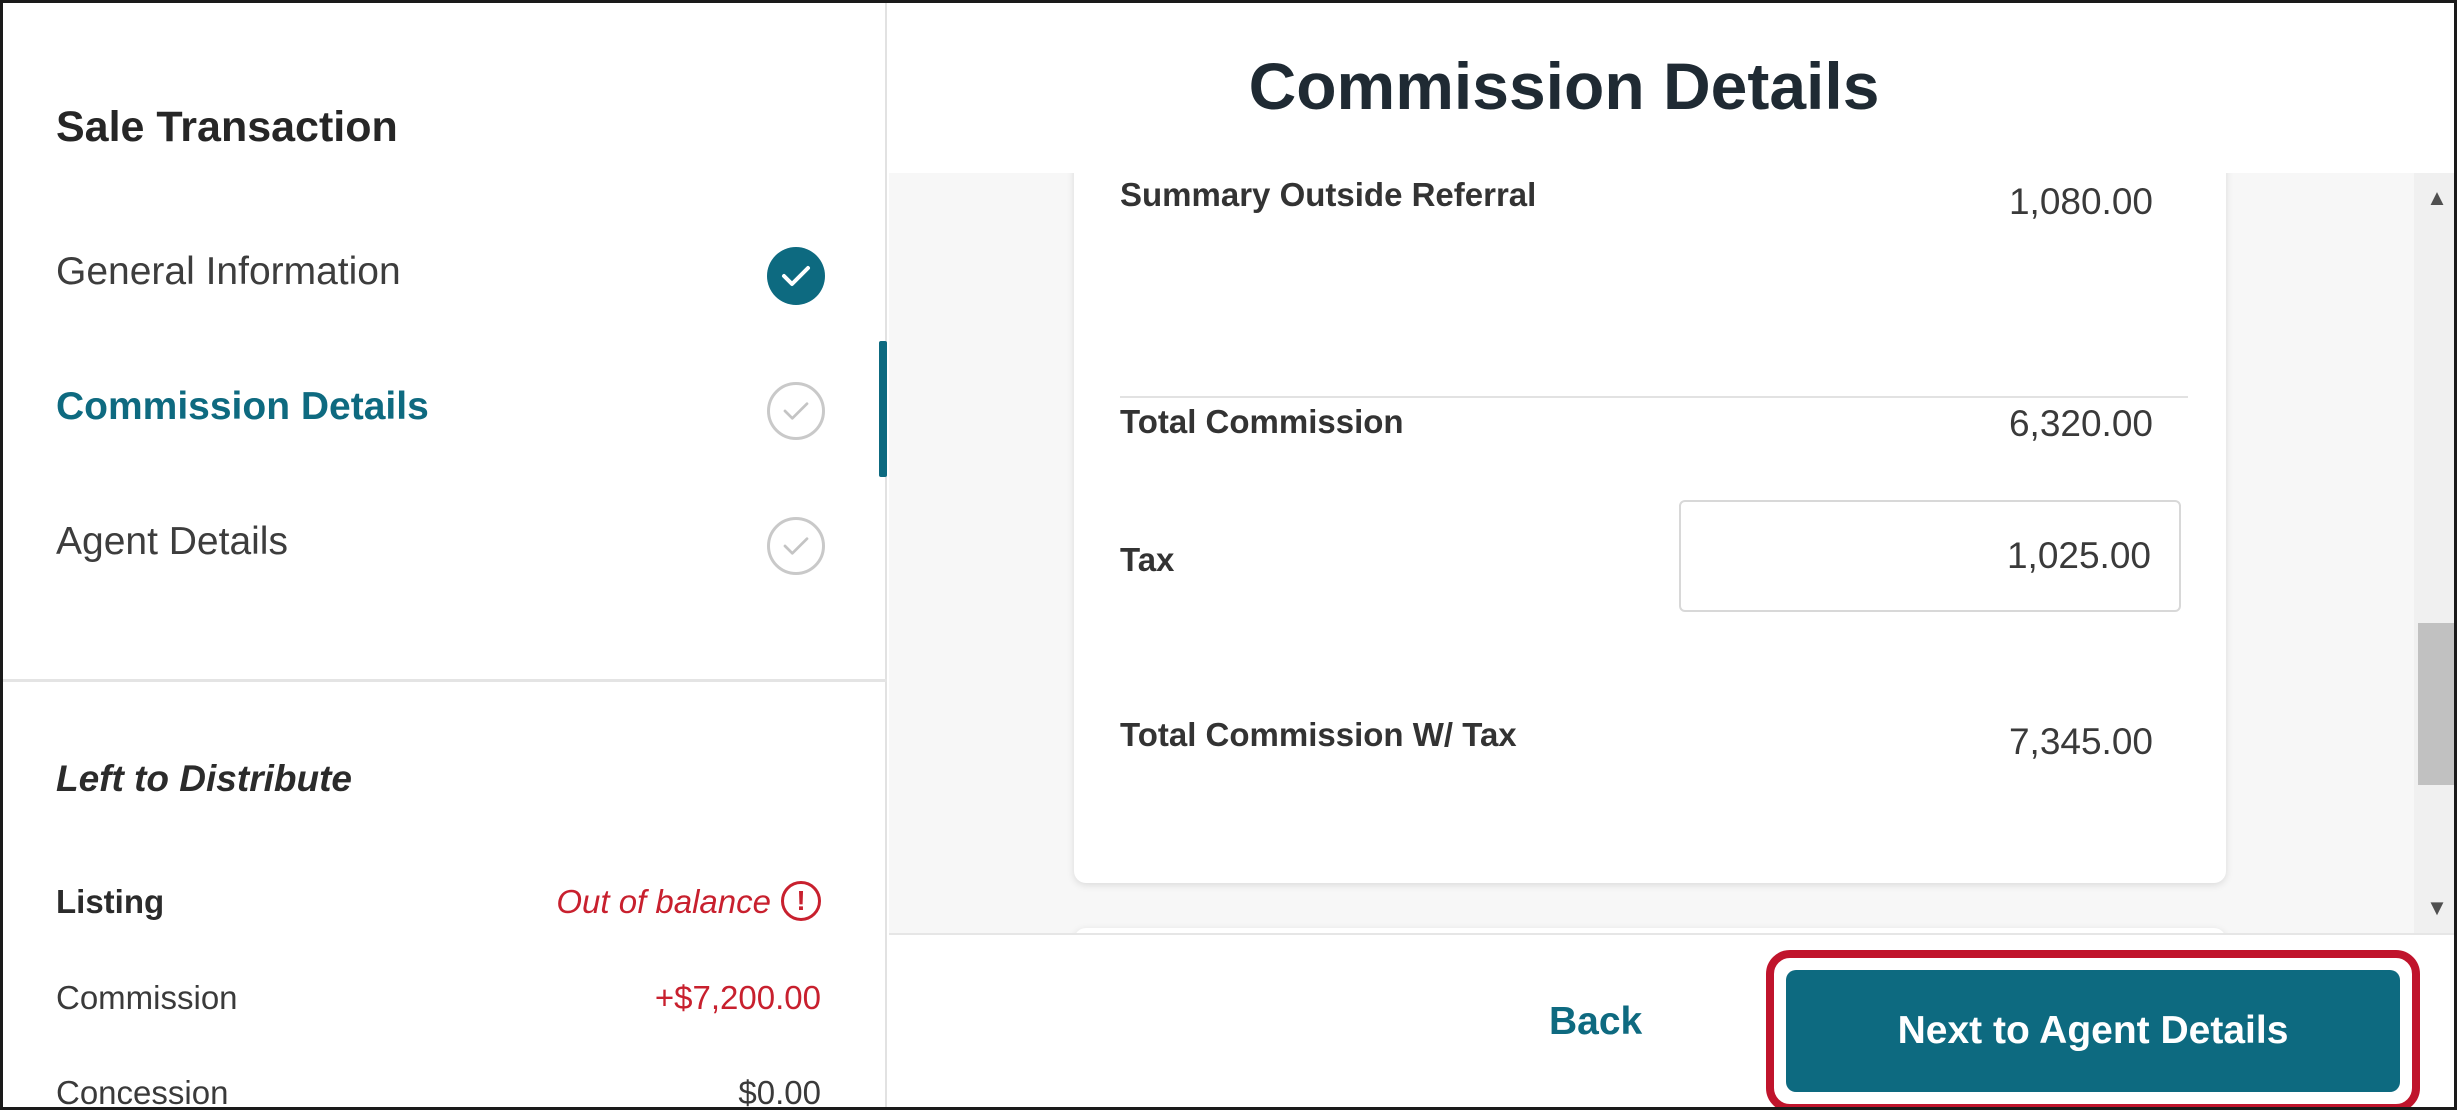  What do you see at coordinates (445, 680) in the screenshot?
I see `sidebar-divider` at bounding box center [445, 680].